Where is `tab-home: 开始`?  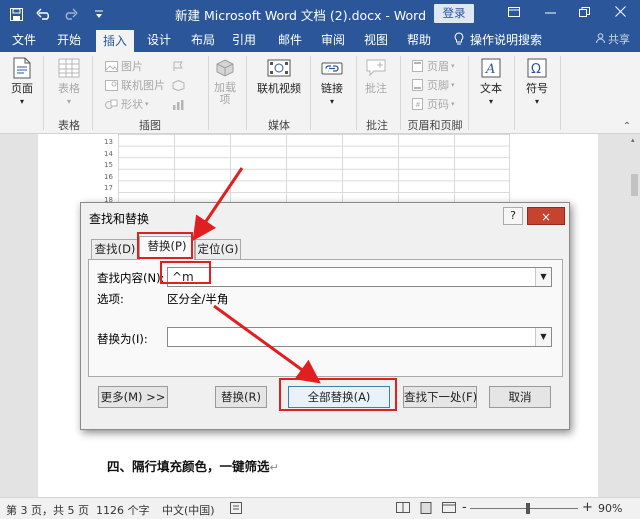
tab-home: 开始 is located at coordinates (69, 40).